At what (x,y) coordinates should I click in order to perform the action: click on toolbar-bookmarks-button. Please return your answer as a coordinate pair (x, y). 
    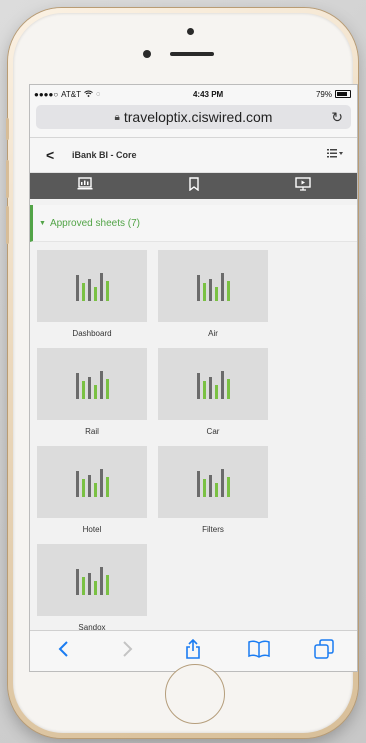
    Looking at the image, I should click on (194, 186).